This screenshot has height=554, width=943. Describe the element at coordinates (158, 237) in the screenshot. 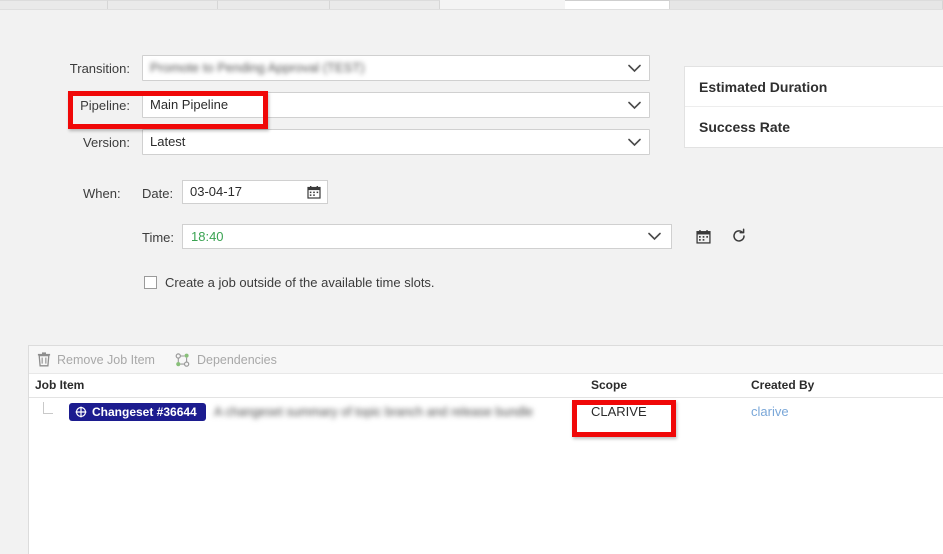

I see `time-label: Time:` at that location.